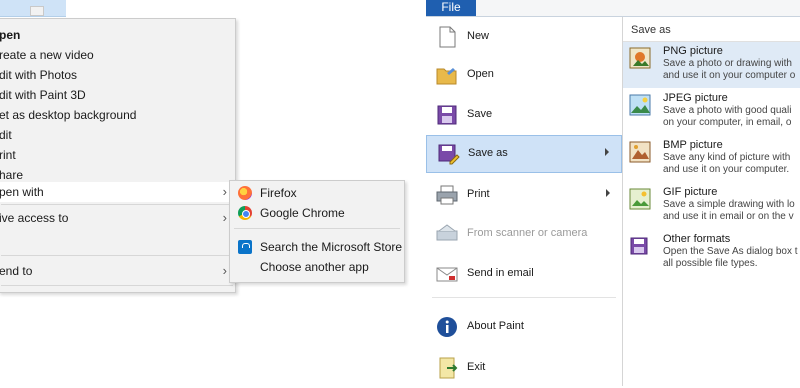 This screenshot has height=388, width=800. Describe the element at coordinates (117, 192) in the screenshot. I see `ctx-item-open-with: pen with ›` at that location.